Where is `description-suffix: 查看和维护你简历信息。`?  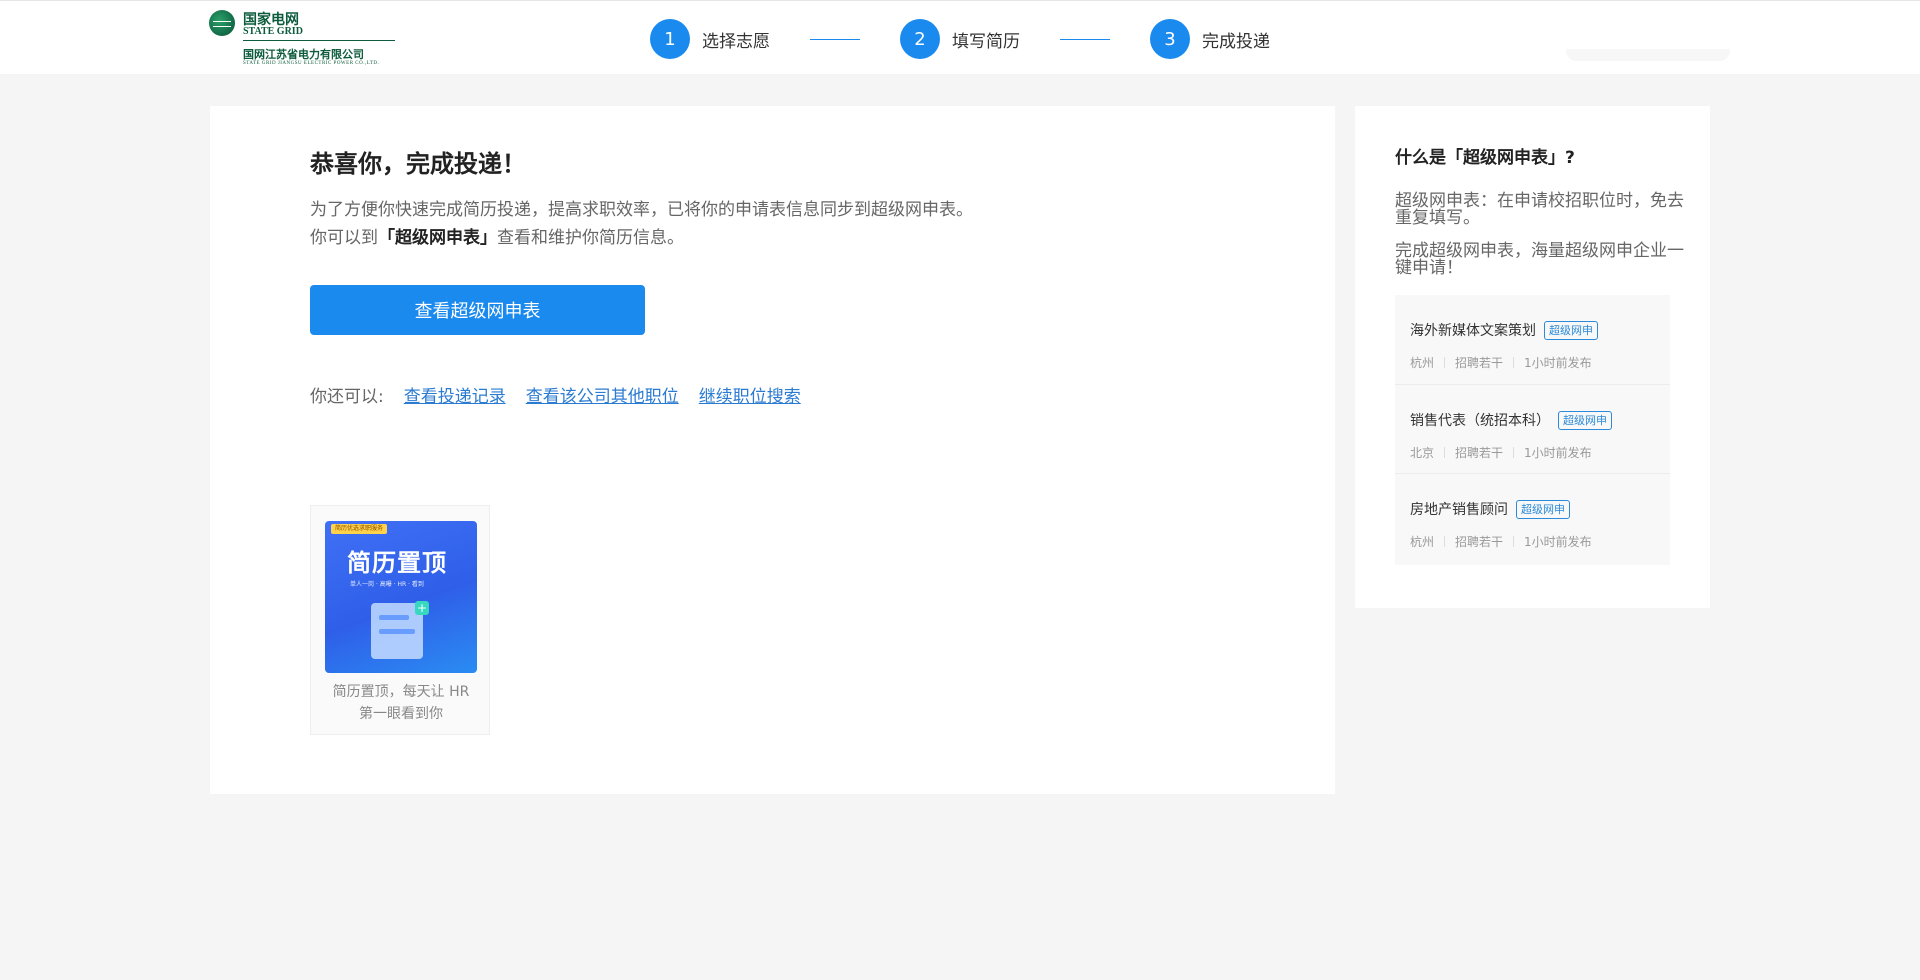 description-suffix: 查看和维护你简历信息。 is located at coordinates (590, 238).